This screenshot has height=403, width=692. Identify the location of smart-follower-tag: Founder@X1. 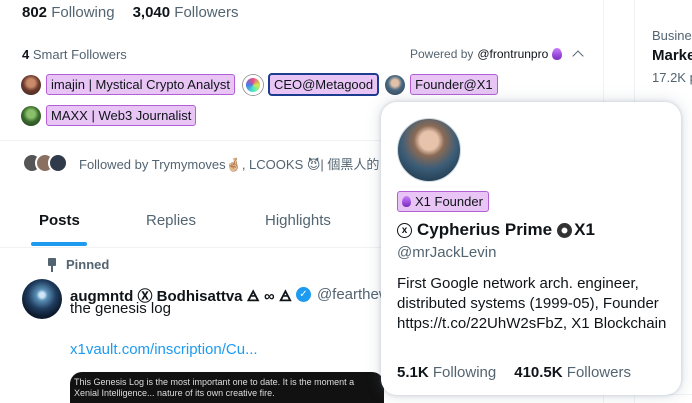
(441, 84).